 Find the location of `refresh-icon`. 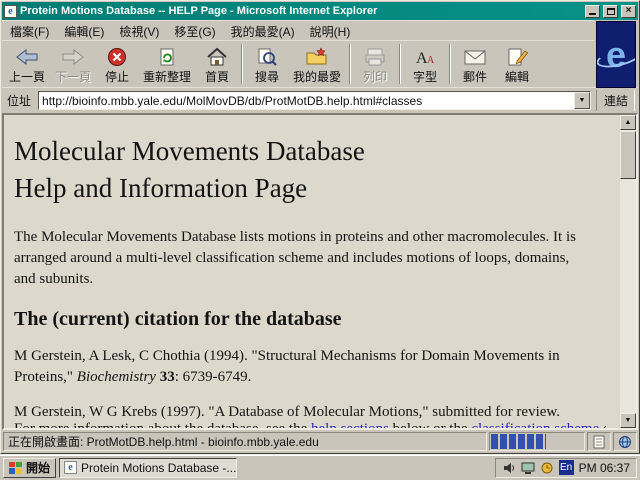

refresh-icon is located at coordinates (167, 56).